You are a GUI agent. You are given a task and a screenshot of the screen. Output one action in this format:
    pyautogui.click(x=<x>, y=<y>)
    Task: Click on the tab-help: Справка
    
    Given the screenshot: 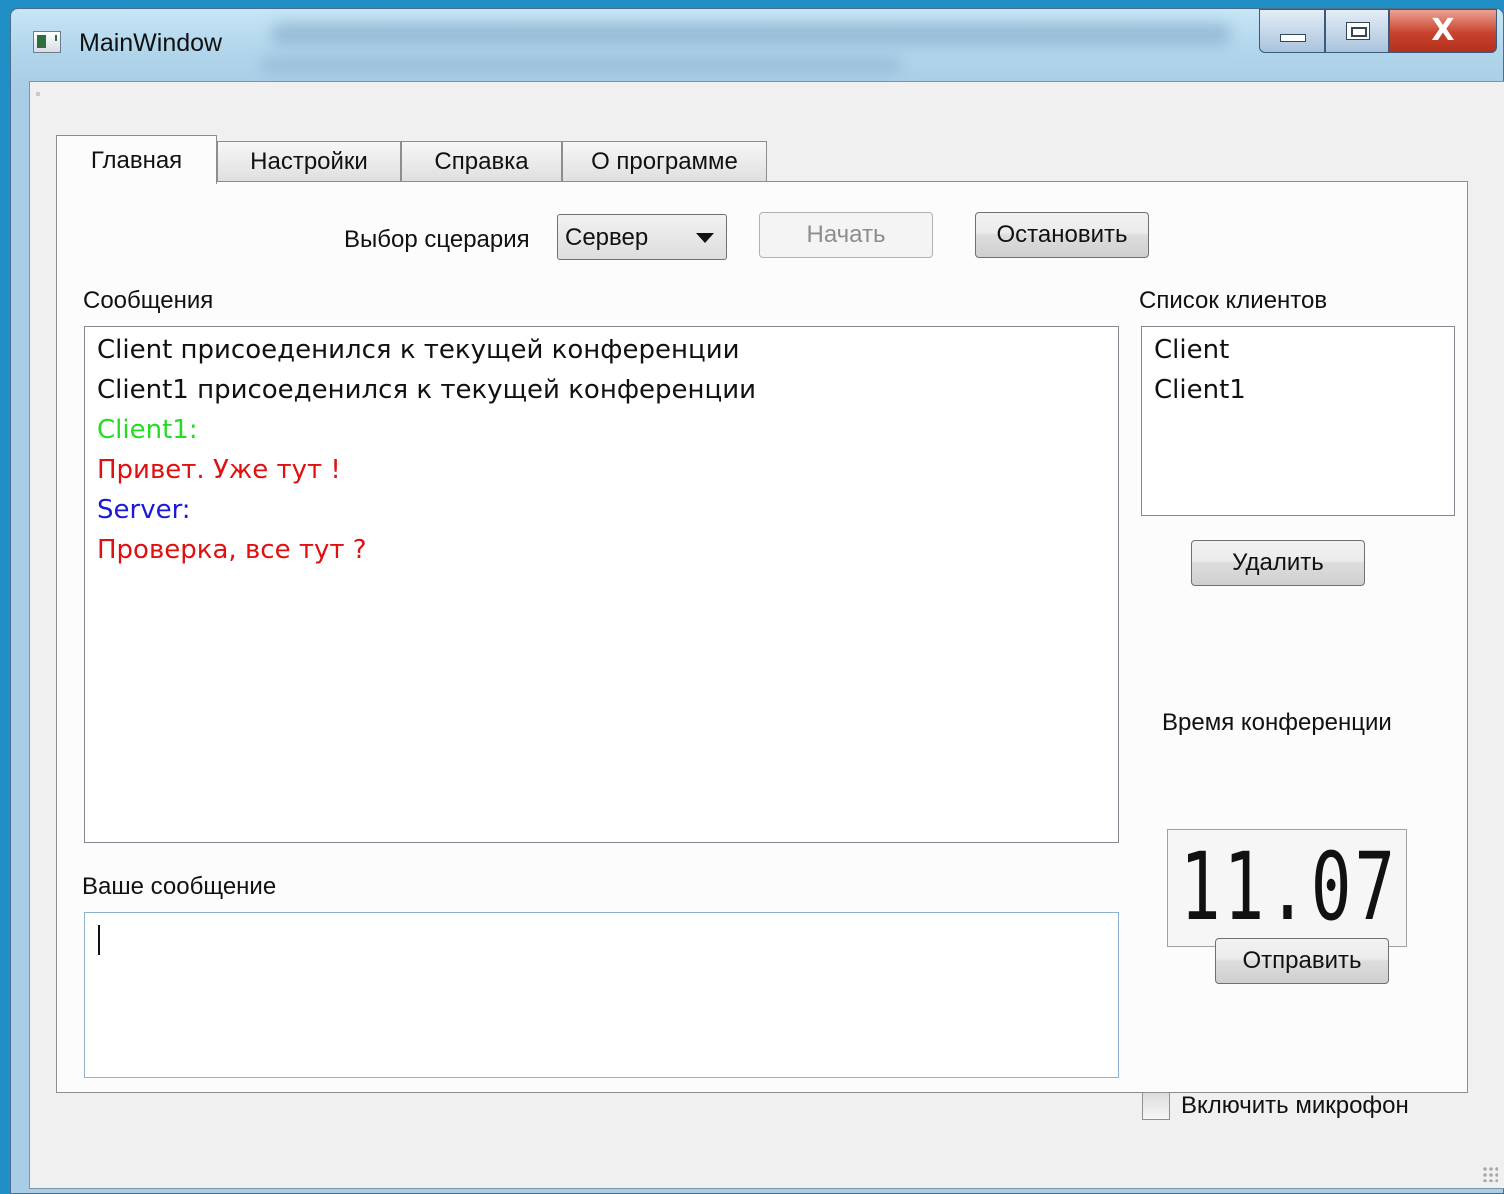 What is the action you would take?
    pyautogui.click(x=481, y=162)
    